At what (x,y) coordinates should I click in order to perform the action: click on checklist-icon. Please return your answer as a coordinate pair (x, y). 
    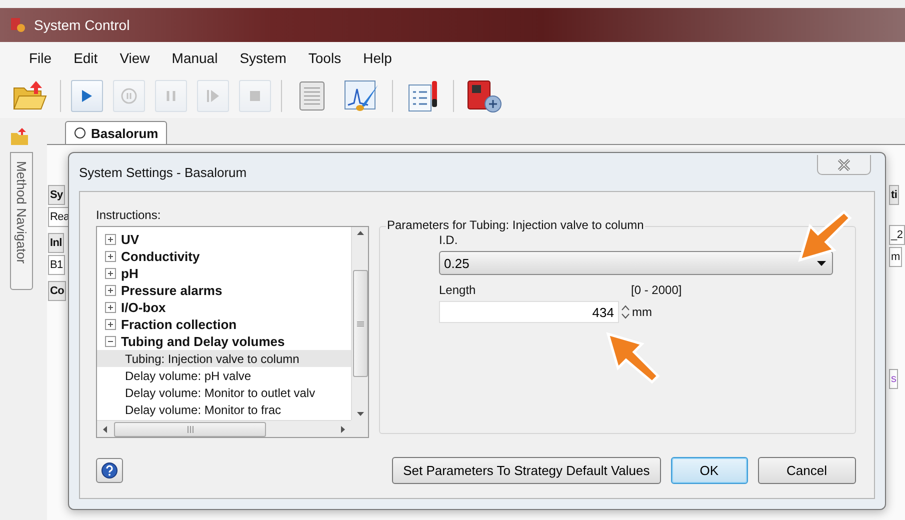
    Looking at the image, I should click on (423, 96).